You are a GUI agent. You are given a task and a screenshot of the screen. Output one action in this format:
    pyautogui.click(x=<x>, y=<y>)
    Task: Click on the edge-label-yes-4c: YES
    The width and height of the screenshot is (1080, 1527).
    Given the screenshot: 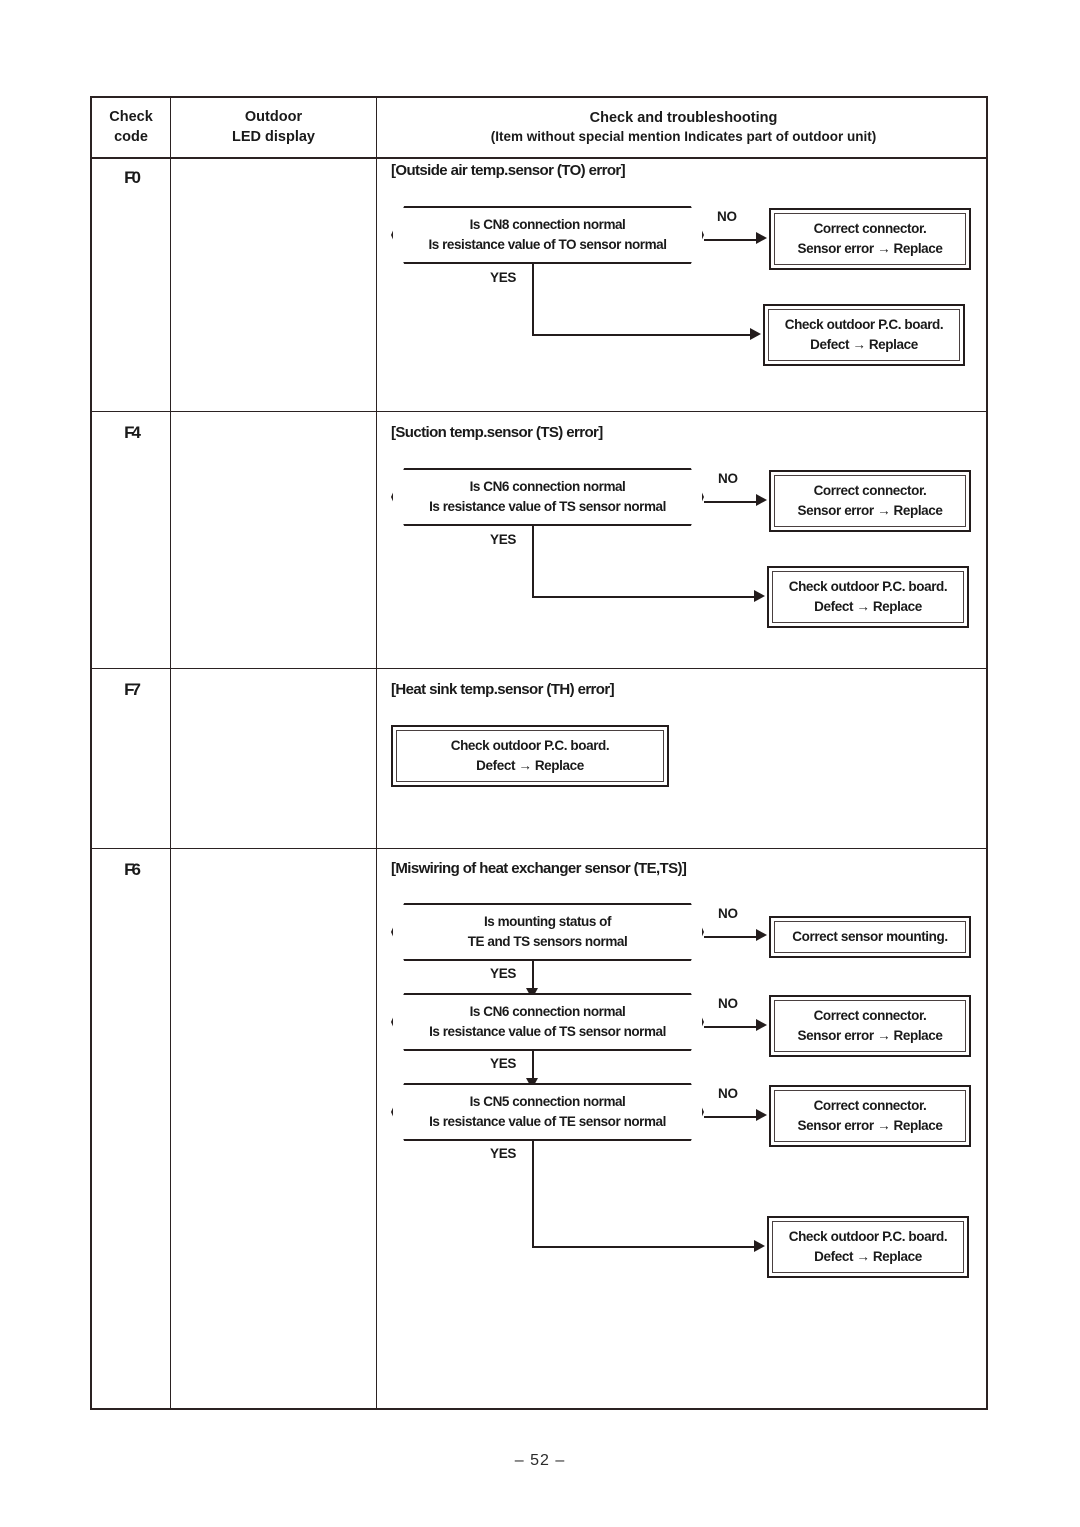 What is the action you would take?
    pyautogui.click(x=503, y=1153)
    